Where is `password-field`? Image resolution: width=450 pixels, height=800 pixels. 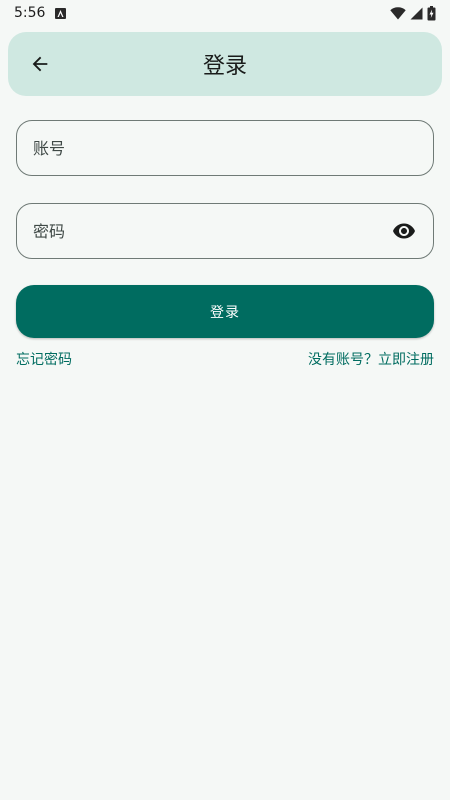
password-field is located at coordinates (225, 231).